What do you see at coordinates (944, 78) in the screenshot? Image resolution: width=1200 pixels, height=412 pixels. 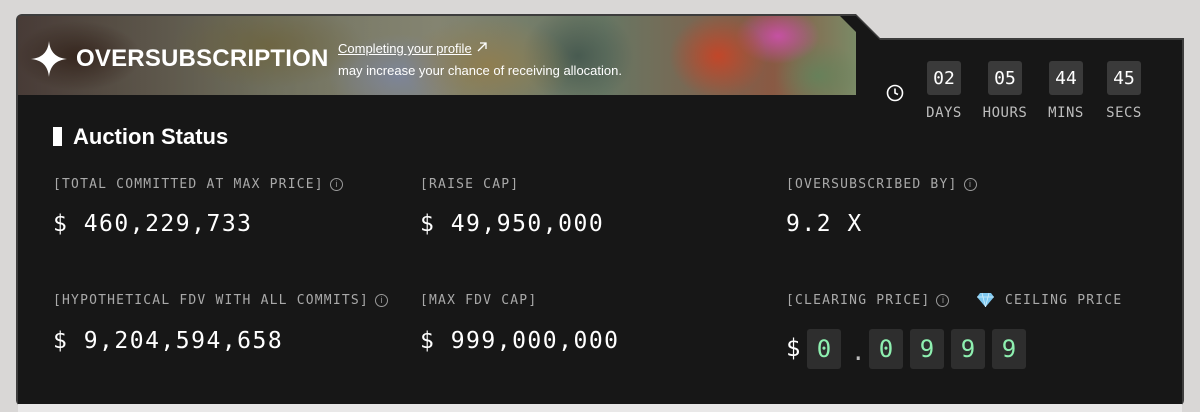 I see `countdown-days-value: 02` at bounding box center [944, 78].